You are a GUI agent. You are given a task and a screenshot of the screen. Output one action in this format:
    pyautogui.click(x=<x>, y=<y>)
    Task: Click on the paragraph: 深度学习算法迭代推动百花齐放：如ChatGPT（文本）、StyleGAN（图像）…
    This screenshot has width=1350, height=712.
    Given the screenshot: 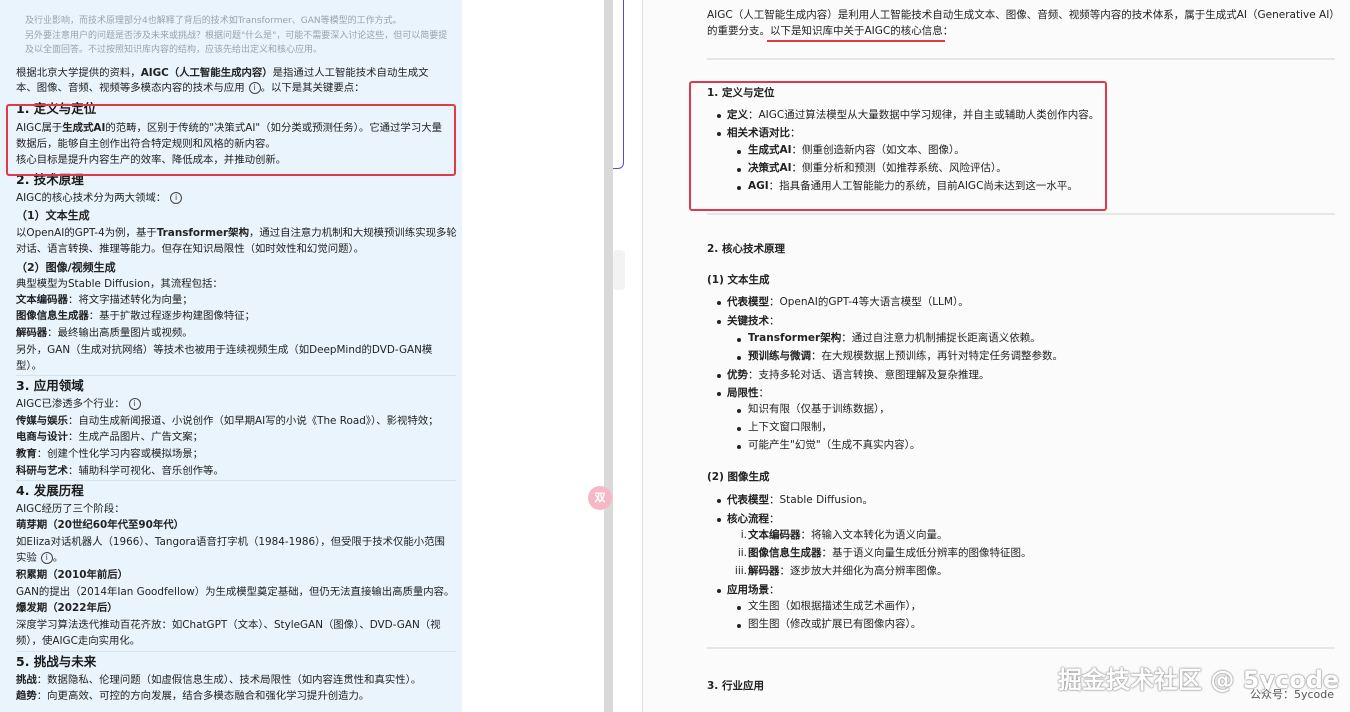 What is the action you would take?
    pyautogui.click(x=228, y=625)
    